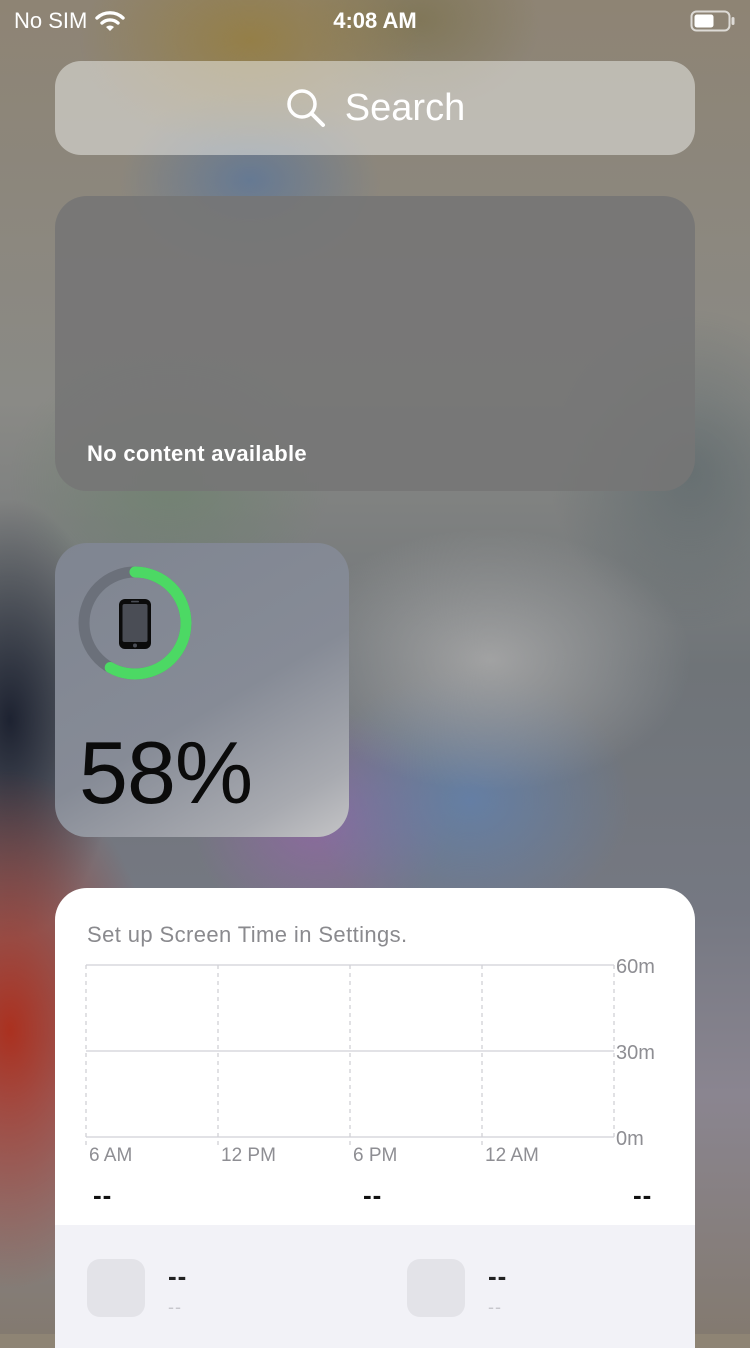 The height and width of the screenshot is (1348, 750). Describe the element at coordinates (373, 1195) in the screenshot. I see `summary-value-2: --` at that location.